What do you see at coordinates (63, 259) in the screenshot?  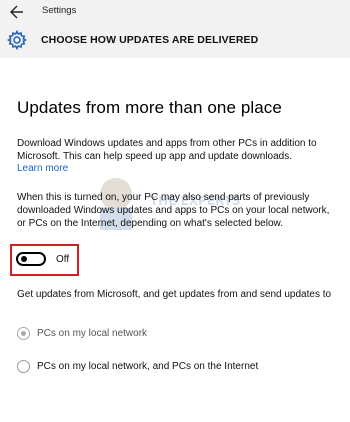 I see `toggle-state-label: Off` at bounding box center [63, 259].